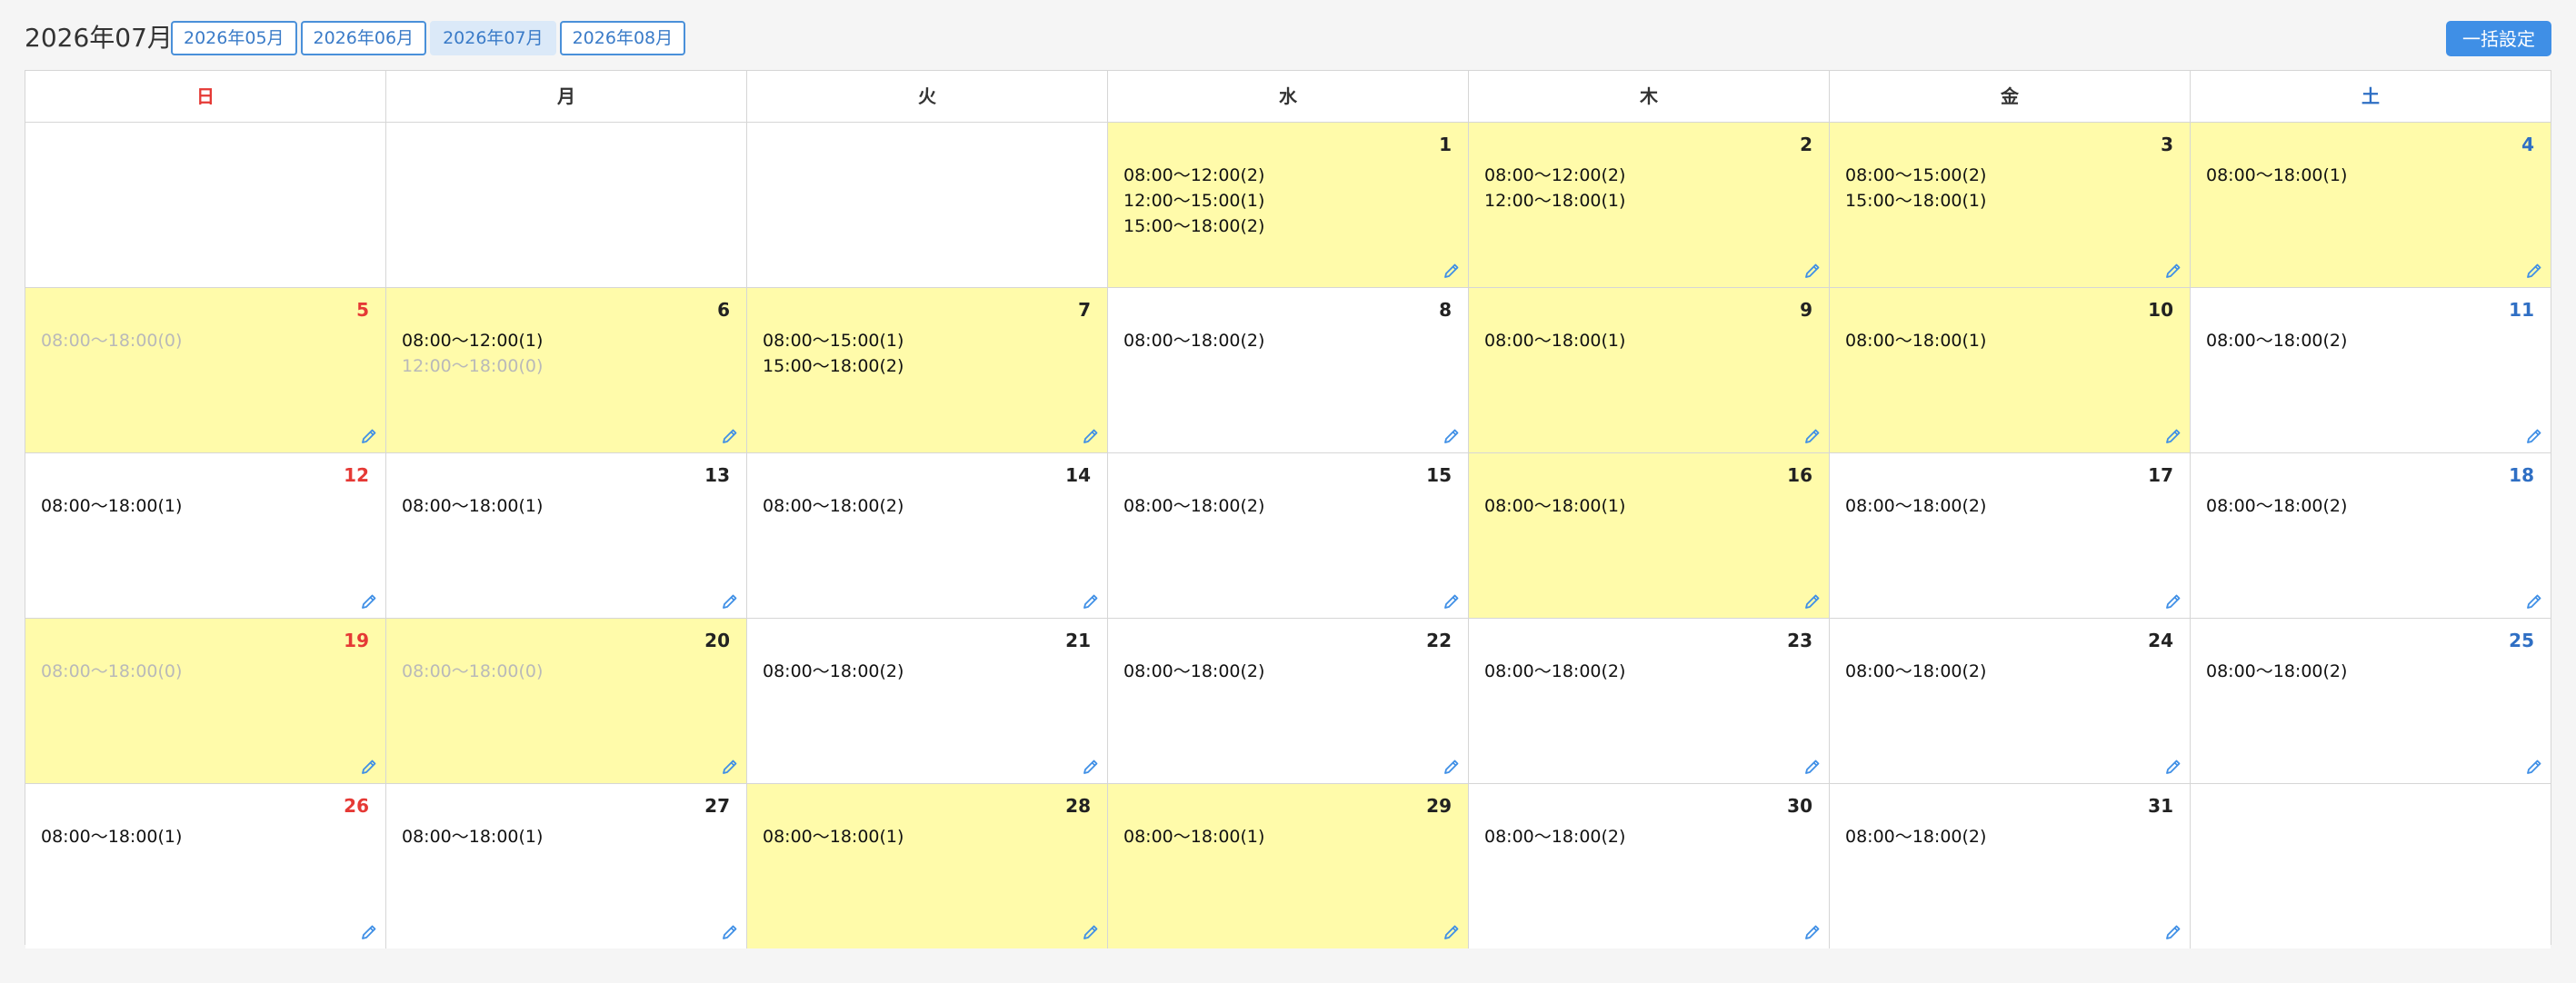  What do you see at coordinates (566, 701) in the screenshot?
I see `calendar-day-cell: 20 08:00〜18:00(0)` at bounding box center [566, 701].